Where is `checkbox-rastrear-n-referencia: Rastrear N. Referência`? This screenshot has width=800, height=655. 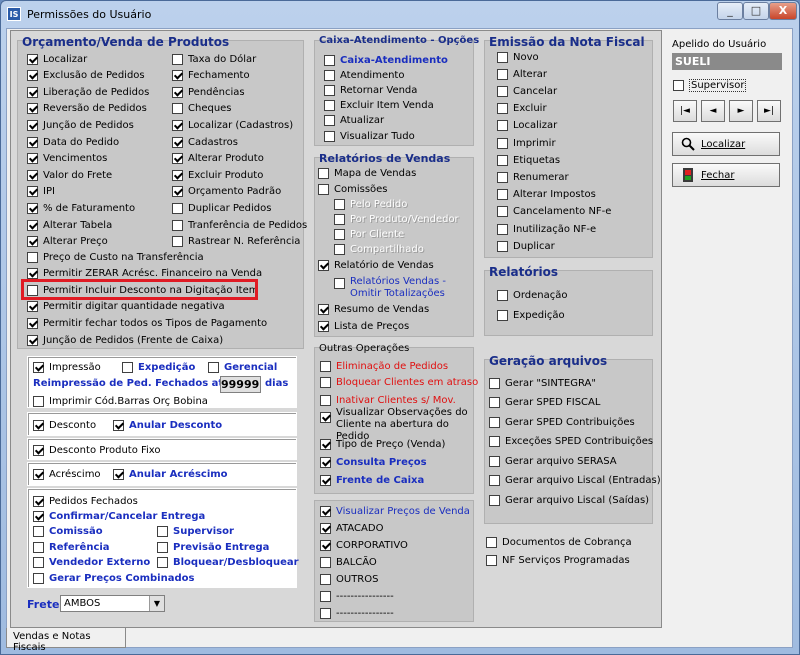 checkbox-rastrear-n-referencia: Rastrear N. Referência is located at coordinates (236, 242).